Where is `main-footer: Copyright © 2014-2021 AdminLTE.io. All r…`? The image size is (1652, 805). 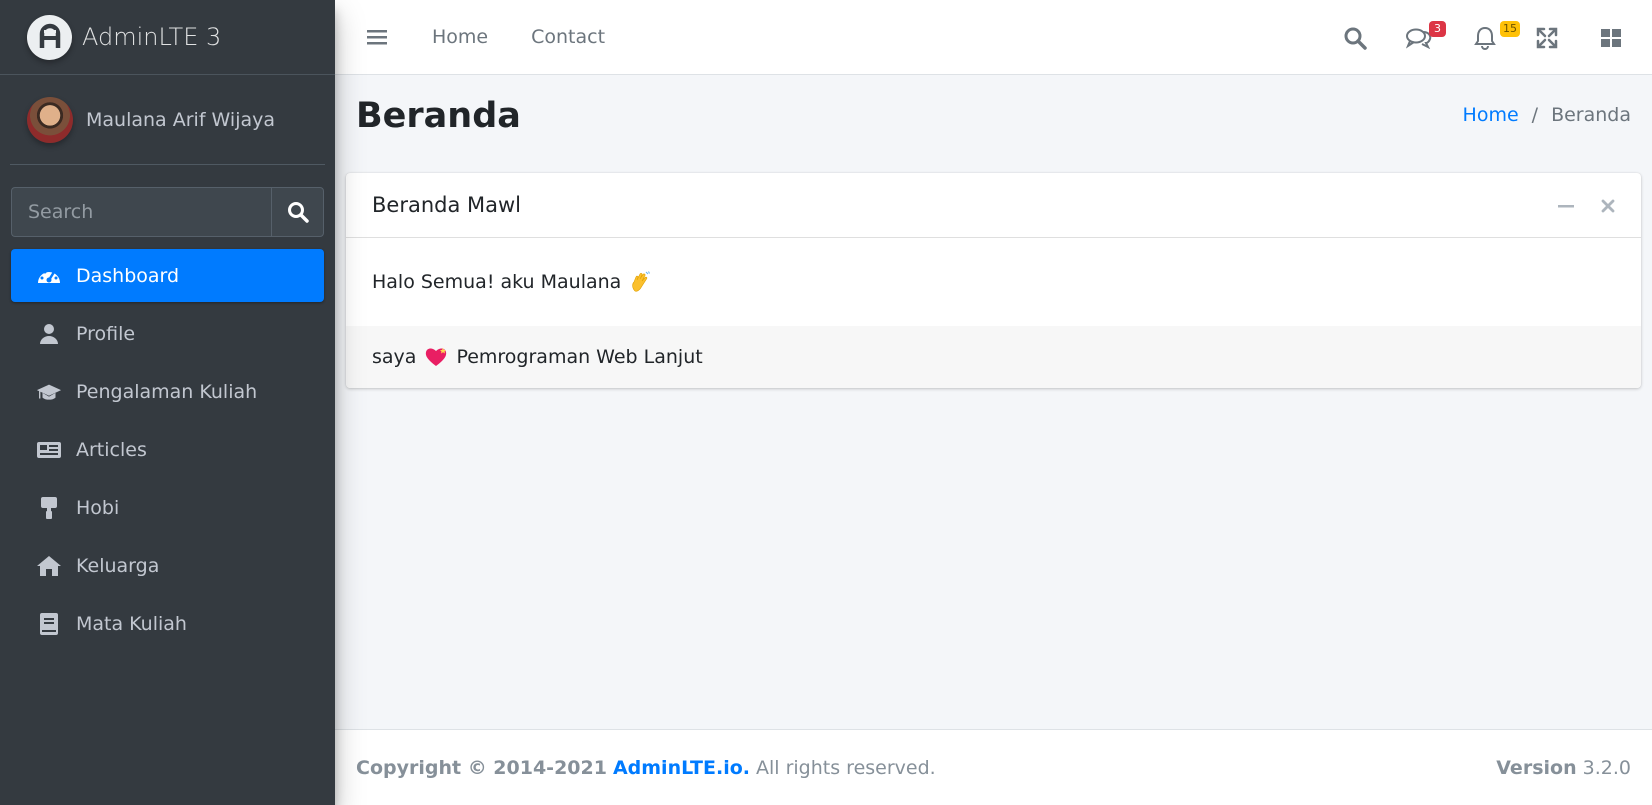 main-footer: Copyright © 2014-2021 AdminLTE.io. All r… is located at coordinates (993, 767).